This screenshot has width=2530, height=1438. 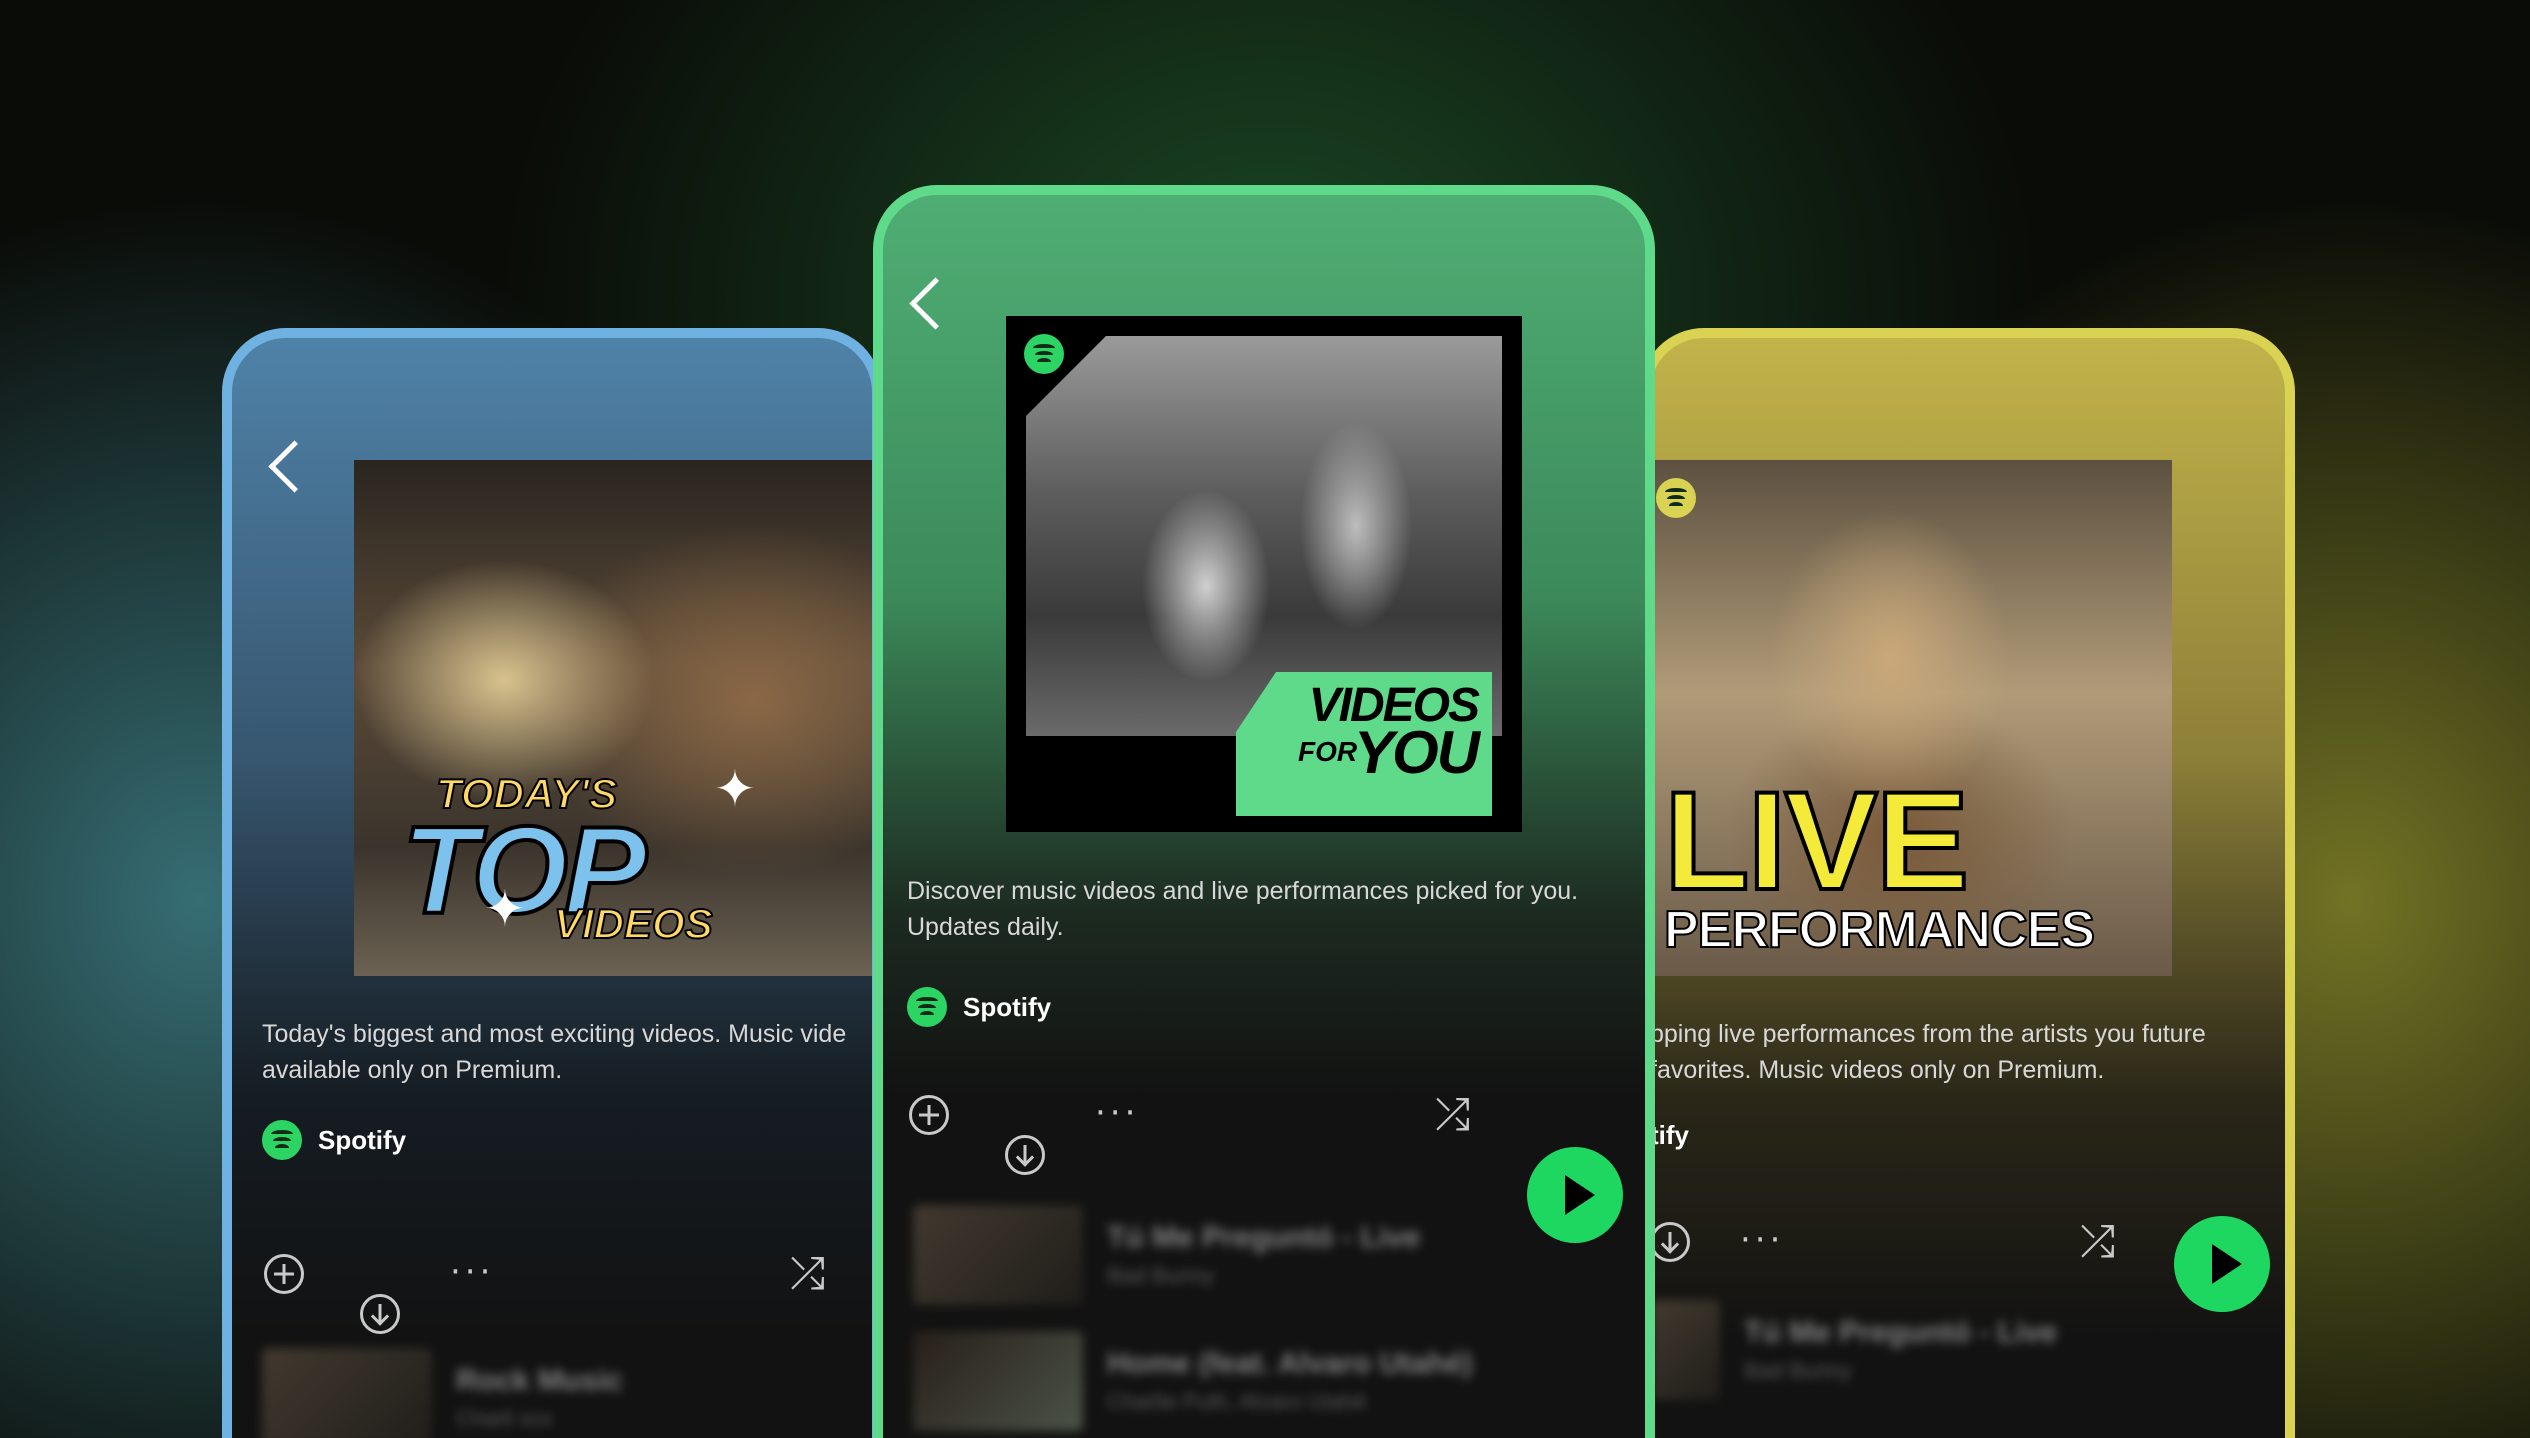 What do you see at coordinates (613, 718) in the screenshot?
I see `playlist-cover: TODAY'S TOP VIDEOS ✦ ✦` at bounding box center [613, 718].